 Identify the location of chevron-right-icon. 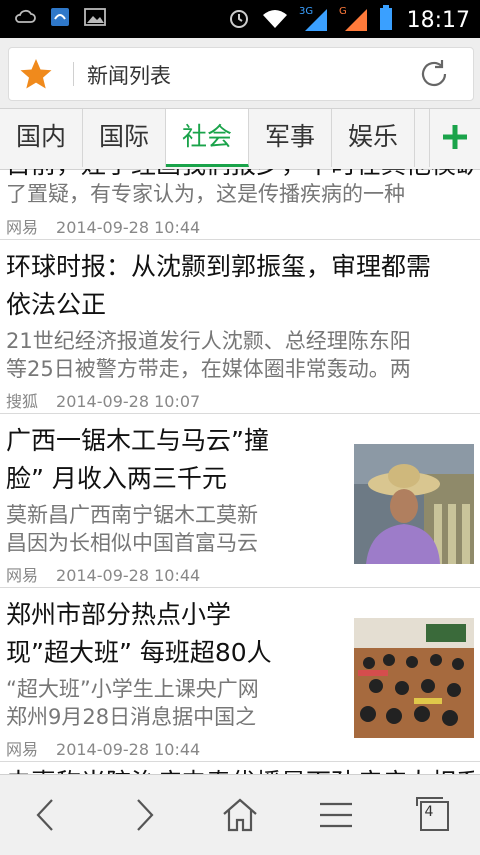
(145, 815).